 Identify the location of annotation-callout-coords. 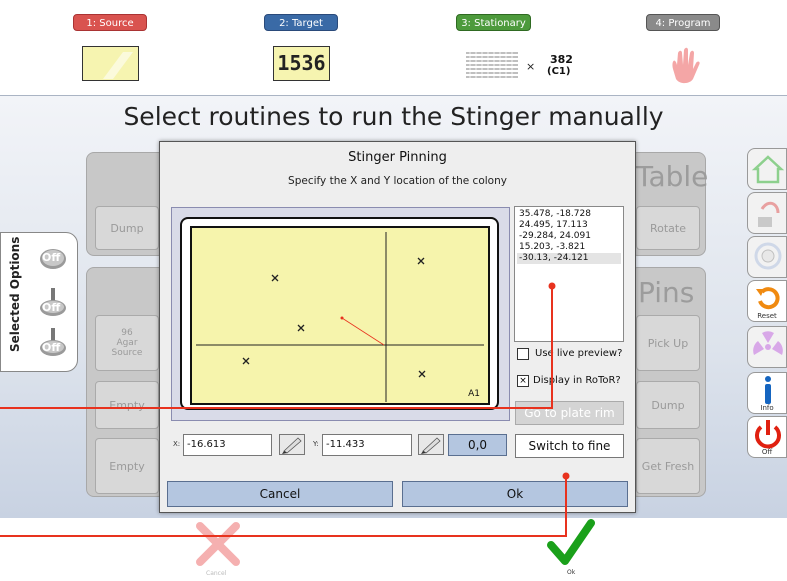
(276, 347).